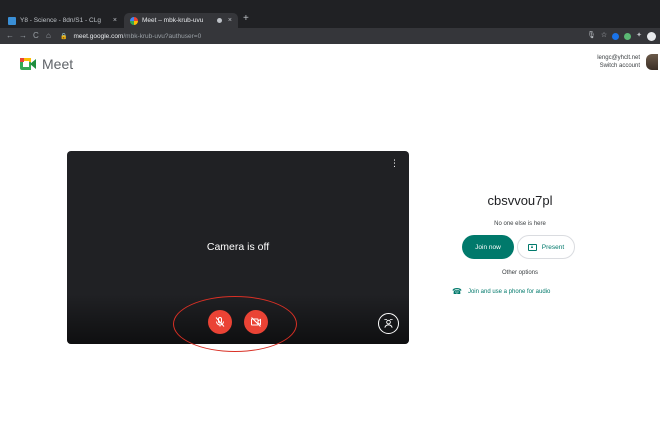 This screenshot has height=442, width=660. I want to click on more-options-icon: ⋮, so click(394, 163).